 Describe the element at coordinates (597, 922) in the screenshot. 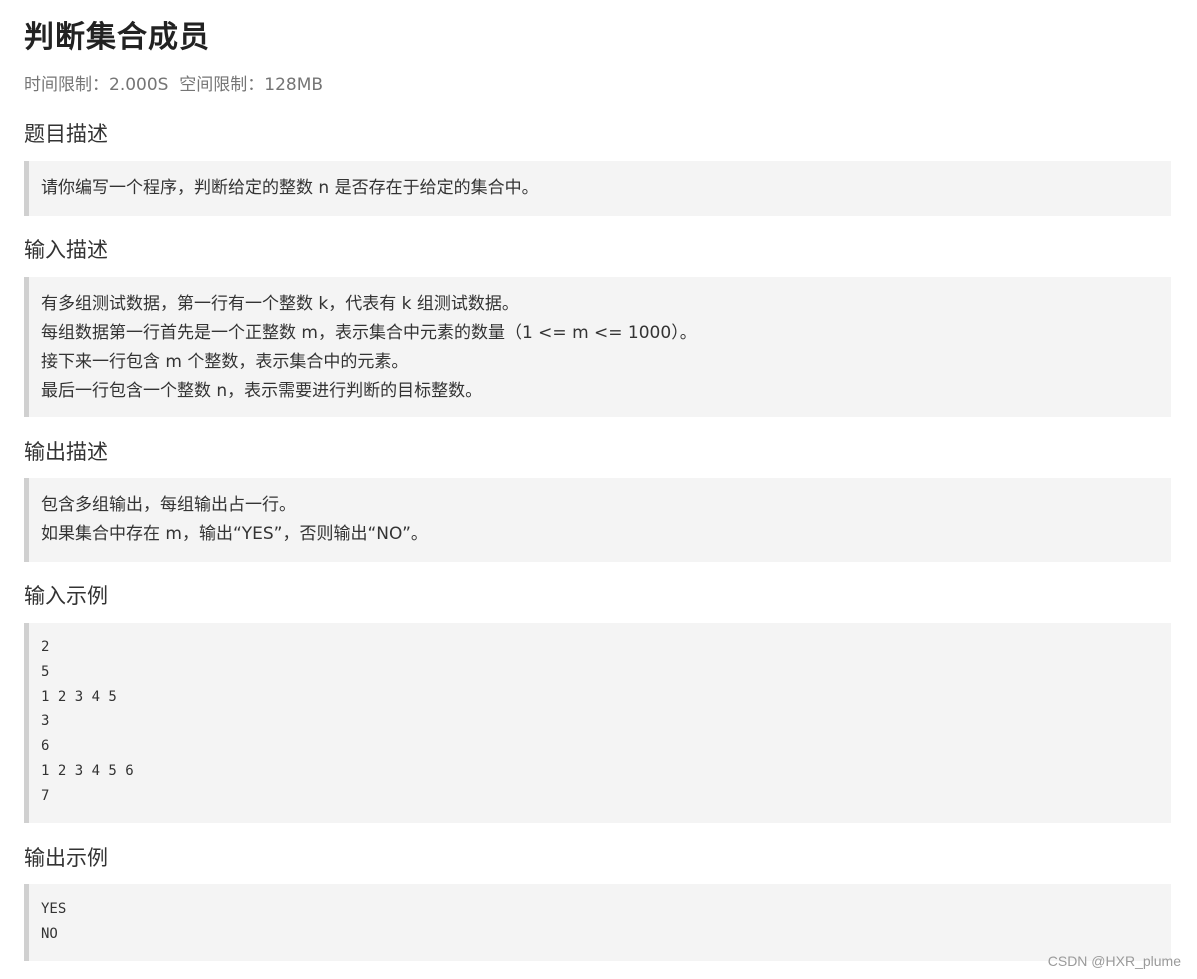

I see `sample-output-block: YES NO` at that location.